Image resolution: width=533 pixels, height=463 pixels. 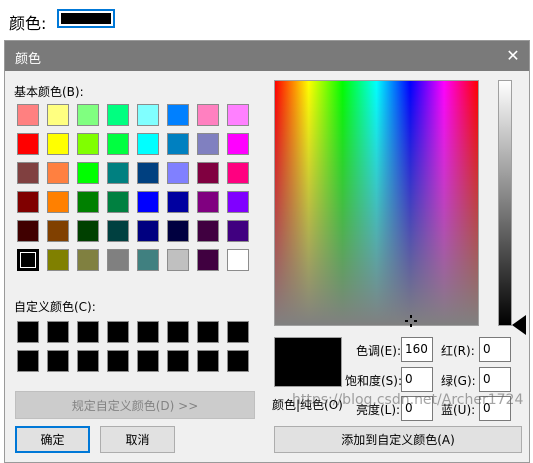 I want to click on dialog-title: 颜色, so click(x=28, y=59).